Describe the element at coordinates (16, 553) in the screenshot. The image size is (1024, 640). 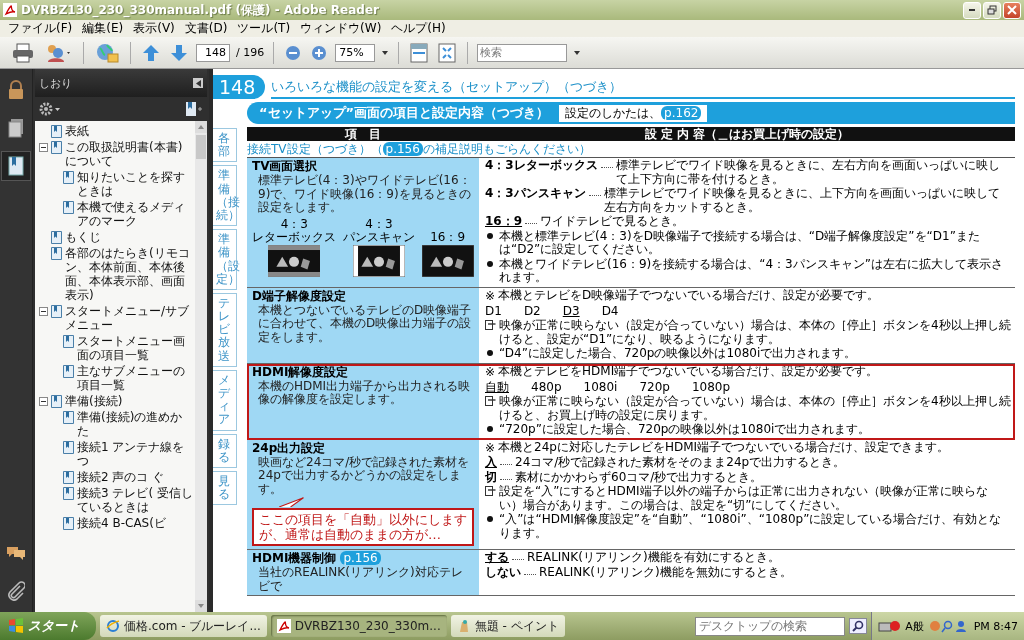
I see `comments-icon` at that location.